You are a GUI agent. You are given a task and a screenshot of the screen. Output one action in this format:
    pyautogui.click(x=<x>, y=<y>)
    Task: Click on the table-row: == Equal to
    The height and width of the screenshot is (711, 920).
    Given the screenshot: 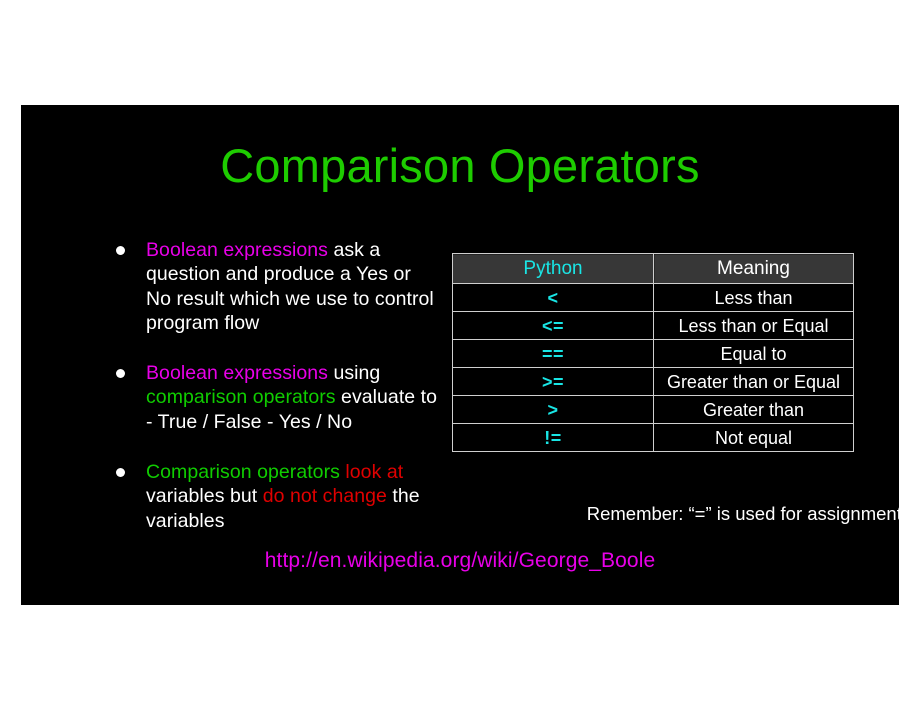 What is the action you would take?
    pyautogui.click(x=653, y=353)
    